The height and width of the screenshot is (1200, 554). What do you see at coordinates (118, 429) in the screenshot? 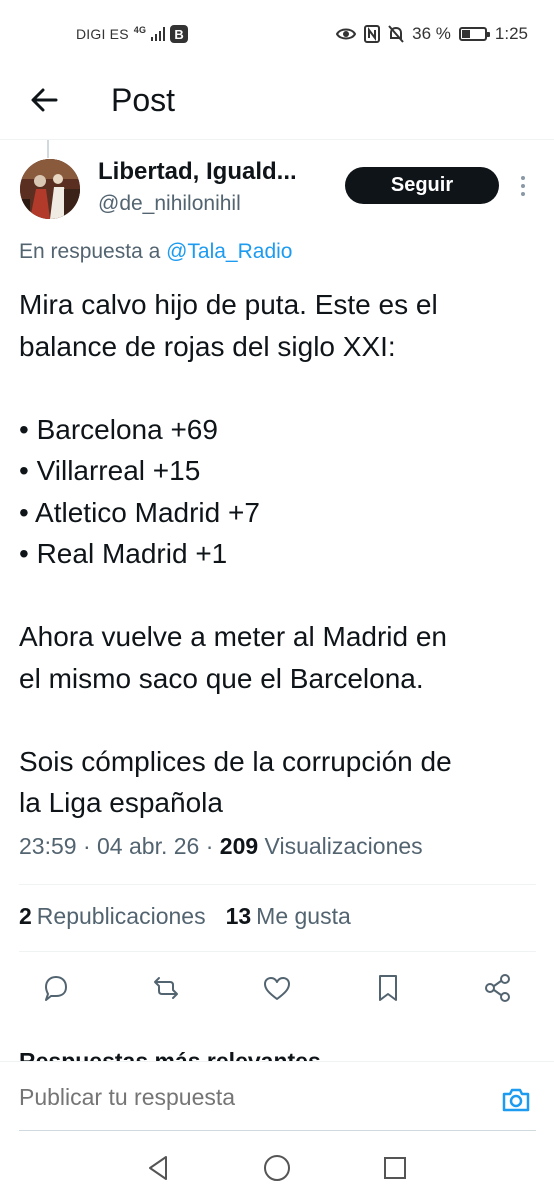
I see `tweet-line: • Barcelona +69` at bounding box center [118, 429].